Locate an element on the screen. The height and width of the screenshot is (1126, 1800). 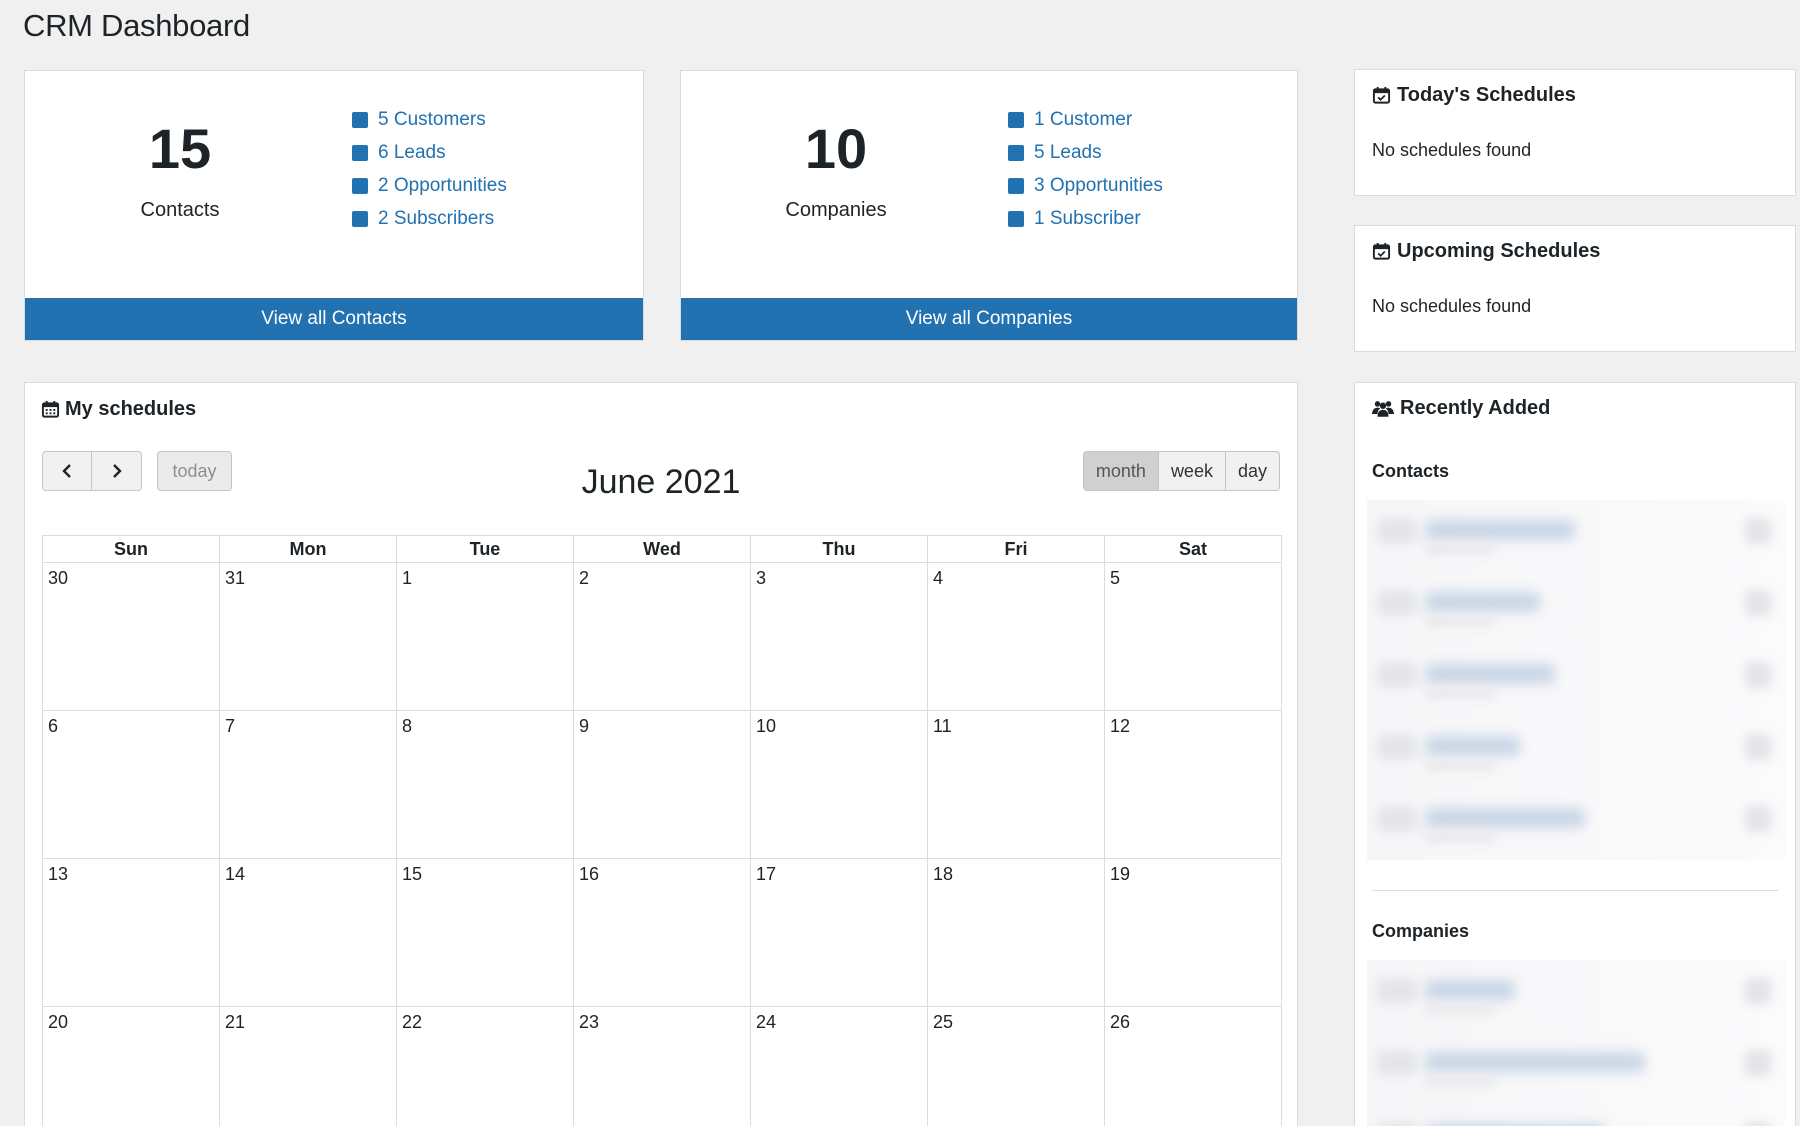
weekday-header: Sun is located at coordinates (131, 549).